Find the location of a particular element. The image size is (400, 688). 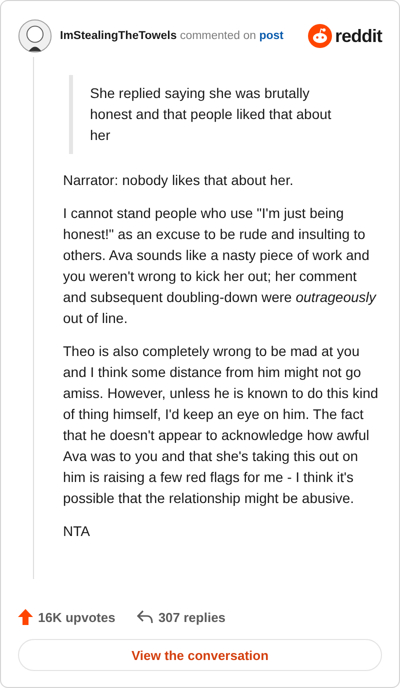

post-link: post is located at coordinates (271, 36).